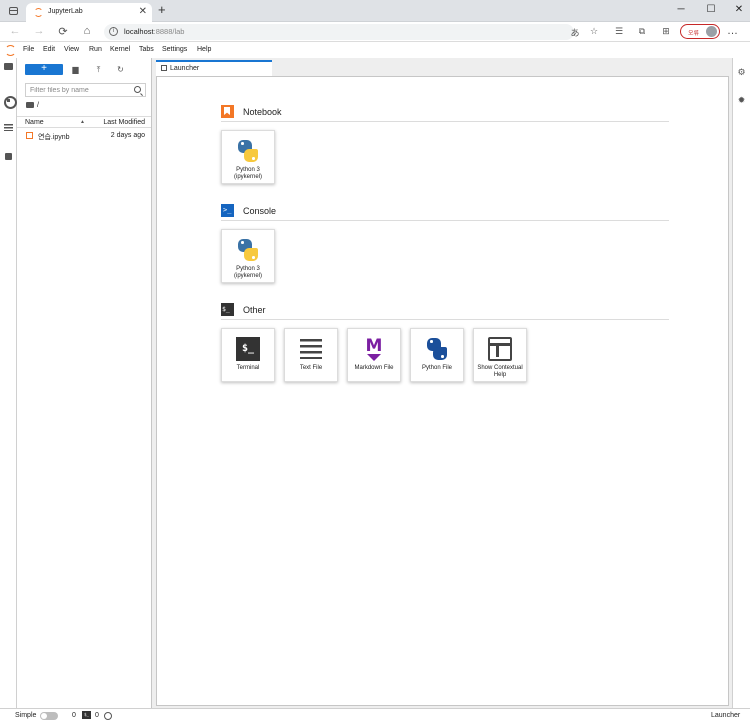  Describe the element at coordinates (375, 11) in the screenshot. I see `browser-titlebar: JupyterLab ✕ + ─ ☐ ✕` at that location.